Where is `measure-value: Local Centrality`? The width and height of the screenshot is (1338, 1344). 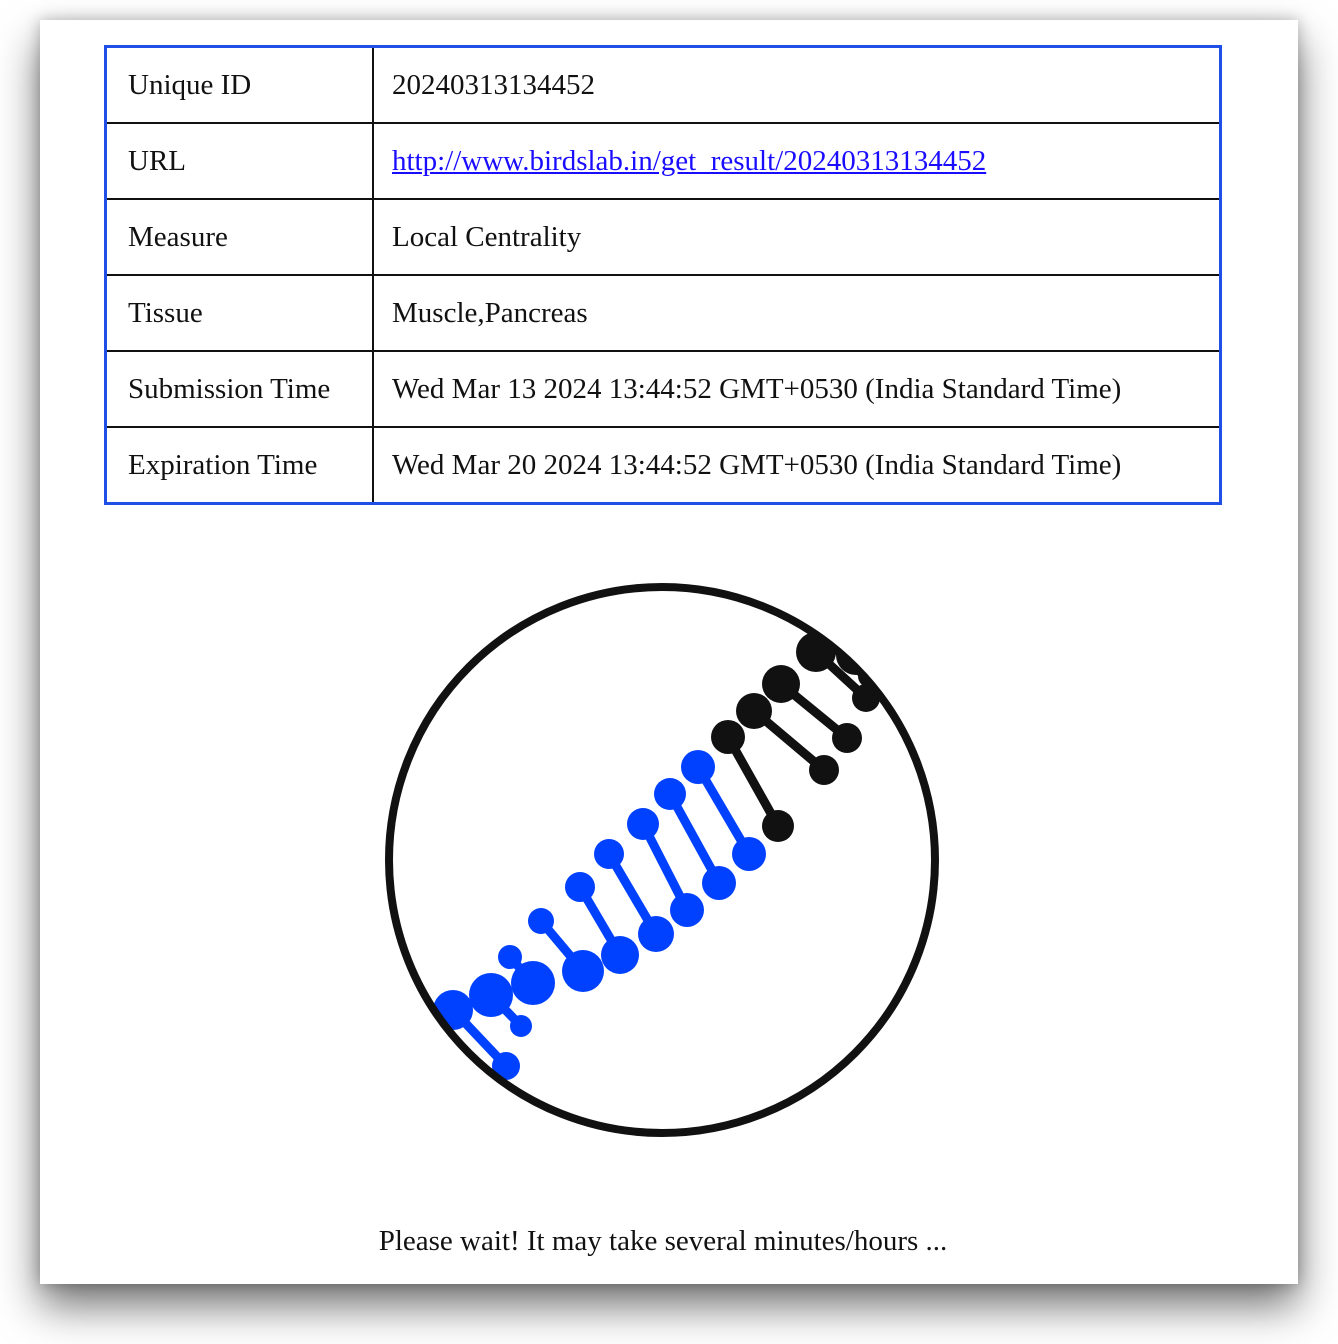
measure-value: Local Centrality is located at coordinates (797, 237).